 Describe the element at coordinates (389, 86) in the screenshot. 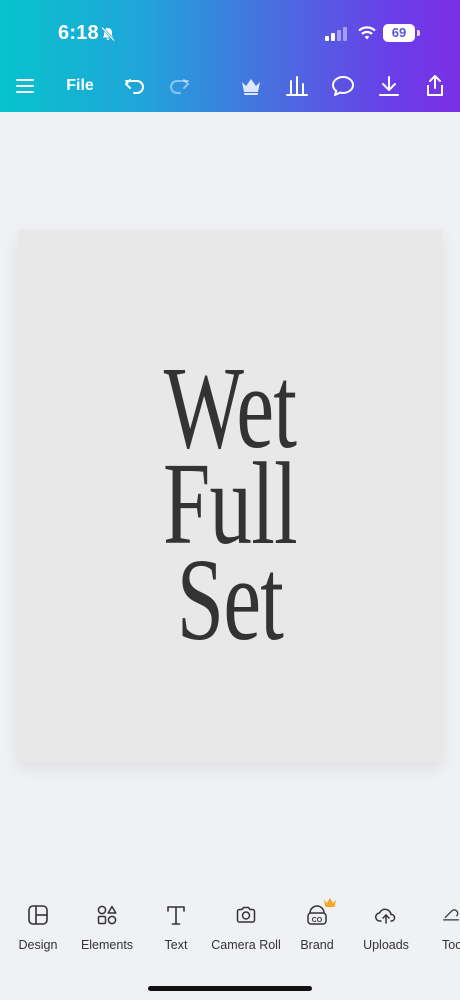

I see `download-icon` at that location.